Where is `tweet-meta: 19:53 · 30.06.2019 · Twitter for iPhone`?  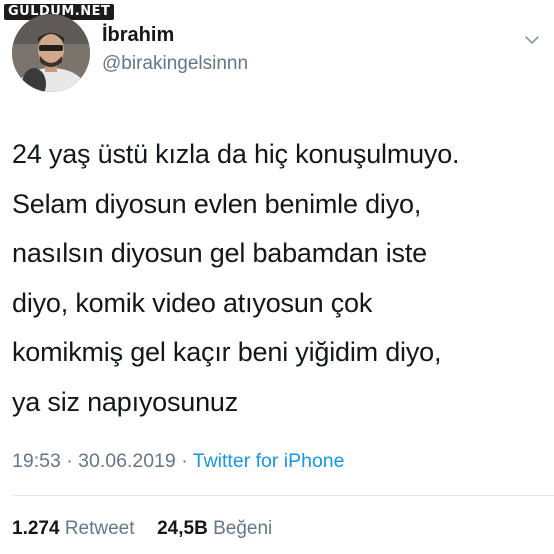 tweet-meta: 19:53 · 30.06.2019 · Twitter for iPhone is located at coordinates (178, 461).